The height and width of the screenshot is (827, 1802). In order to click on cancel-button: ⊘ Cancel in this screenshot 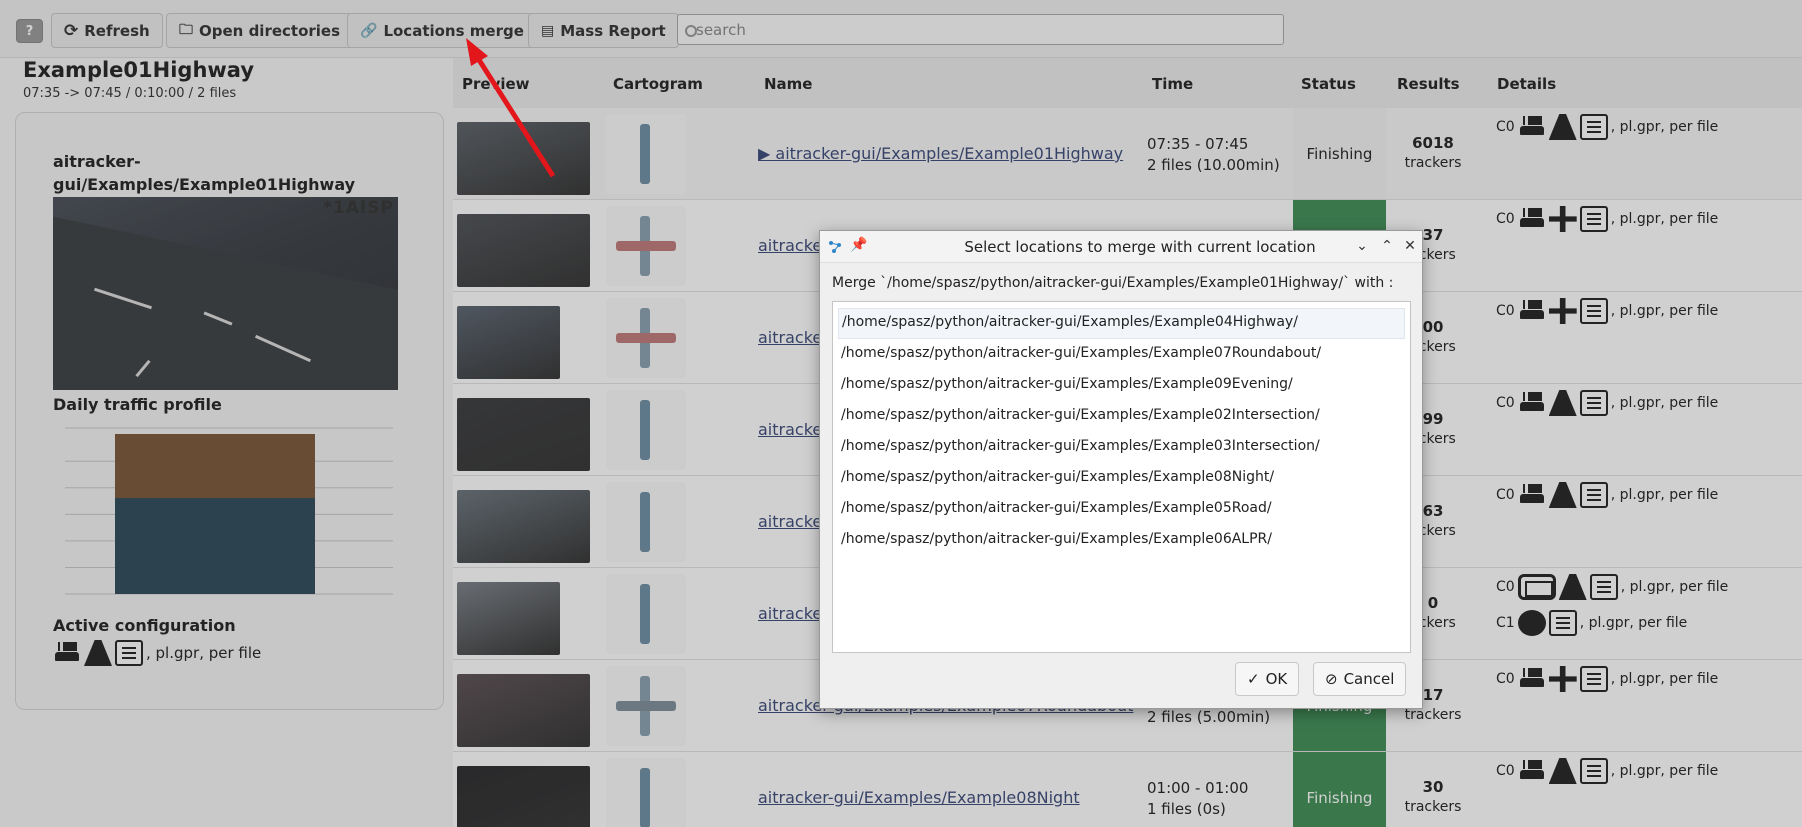, I will do `click(1360, 679)`.